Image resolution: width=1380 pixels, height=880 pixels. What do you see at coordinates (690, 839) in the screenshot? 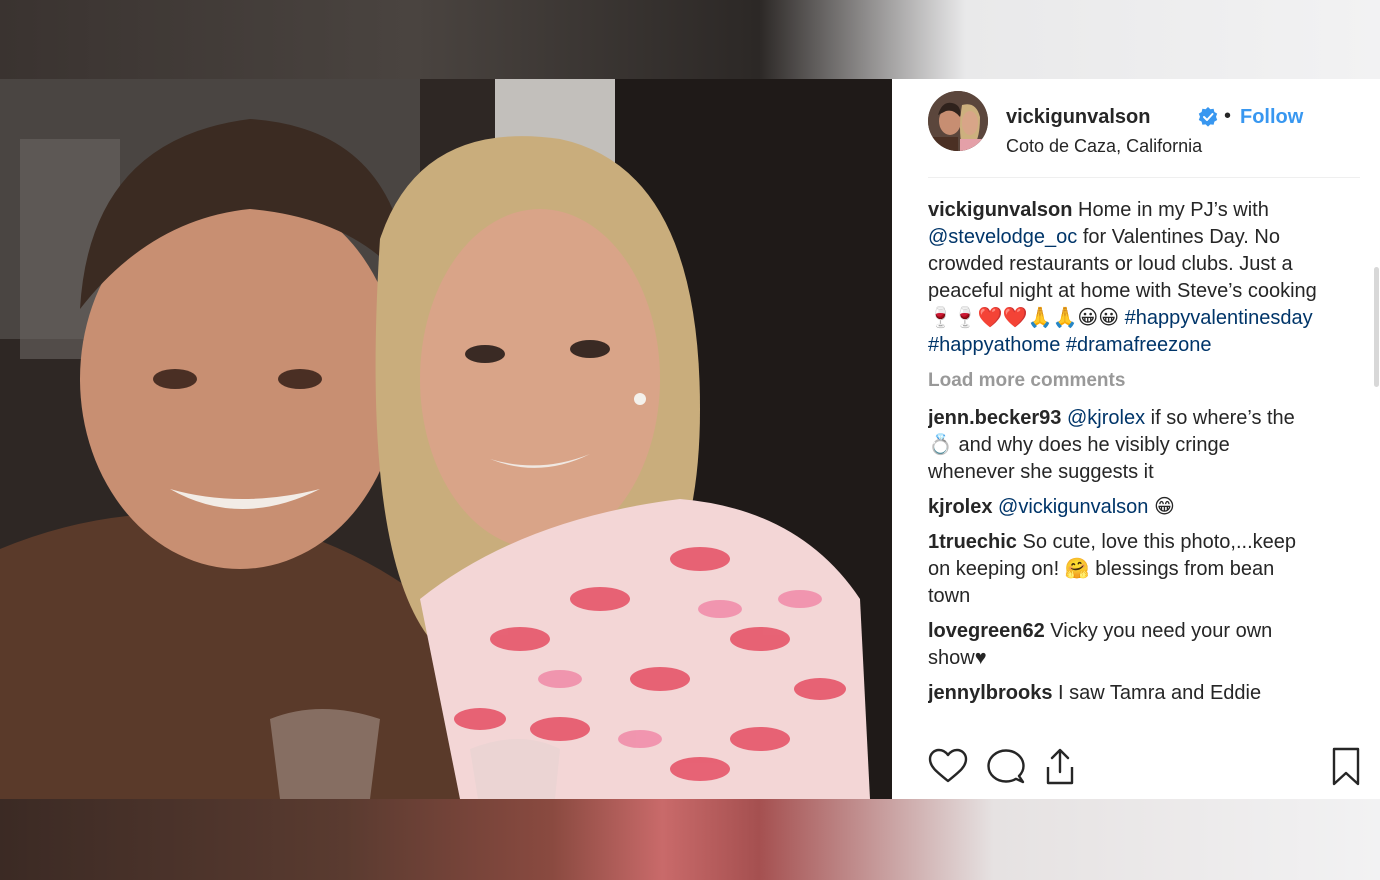
I see `blurred-backdrop-bottom` at bounding box center [690, 839].